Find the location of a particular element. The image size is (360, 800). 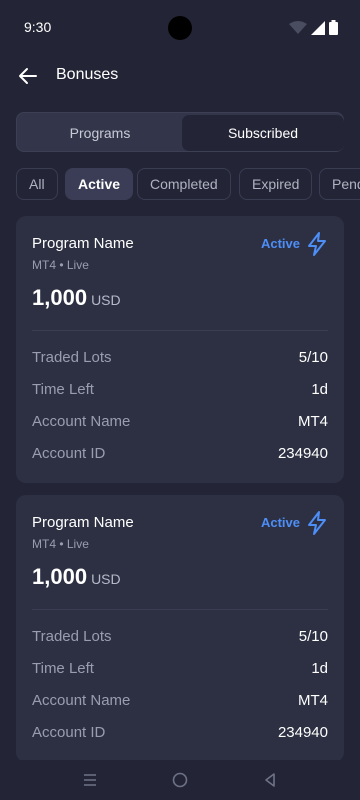

filter-chip-completed: Completed is located at coordinates (184, 184).